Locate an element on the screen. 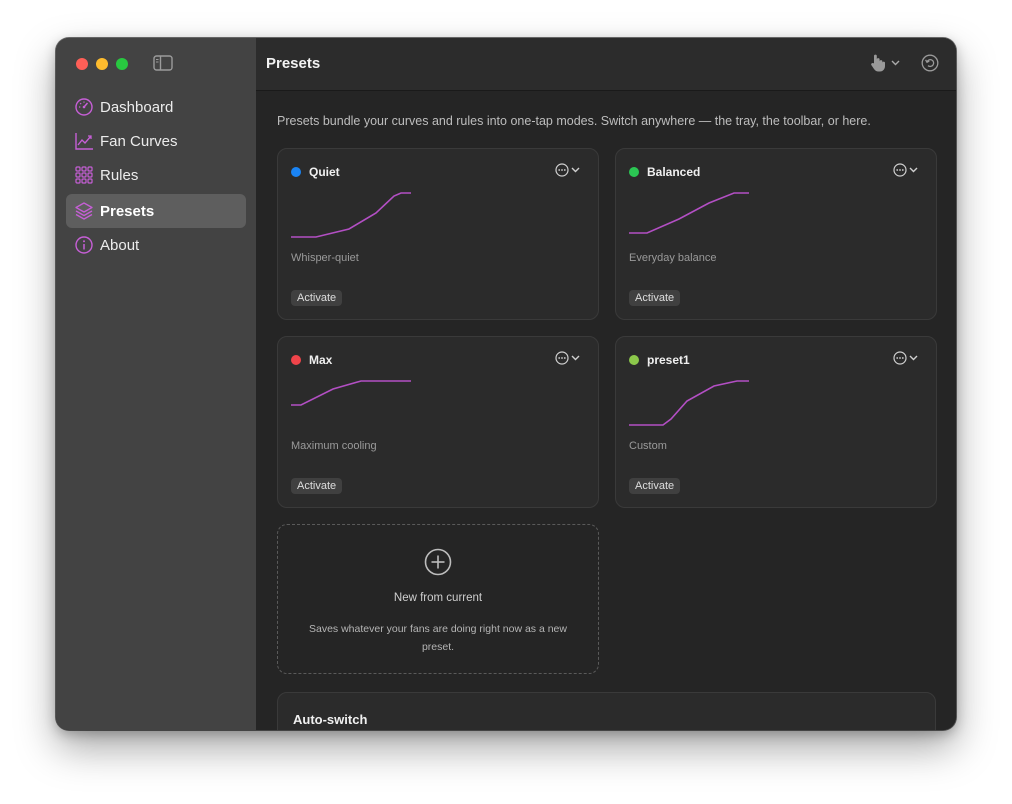 This screenshot has width=1012, height=804. sidebar-item-presets: Presets is located at coordinates (156, 211).